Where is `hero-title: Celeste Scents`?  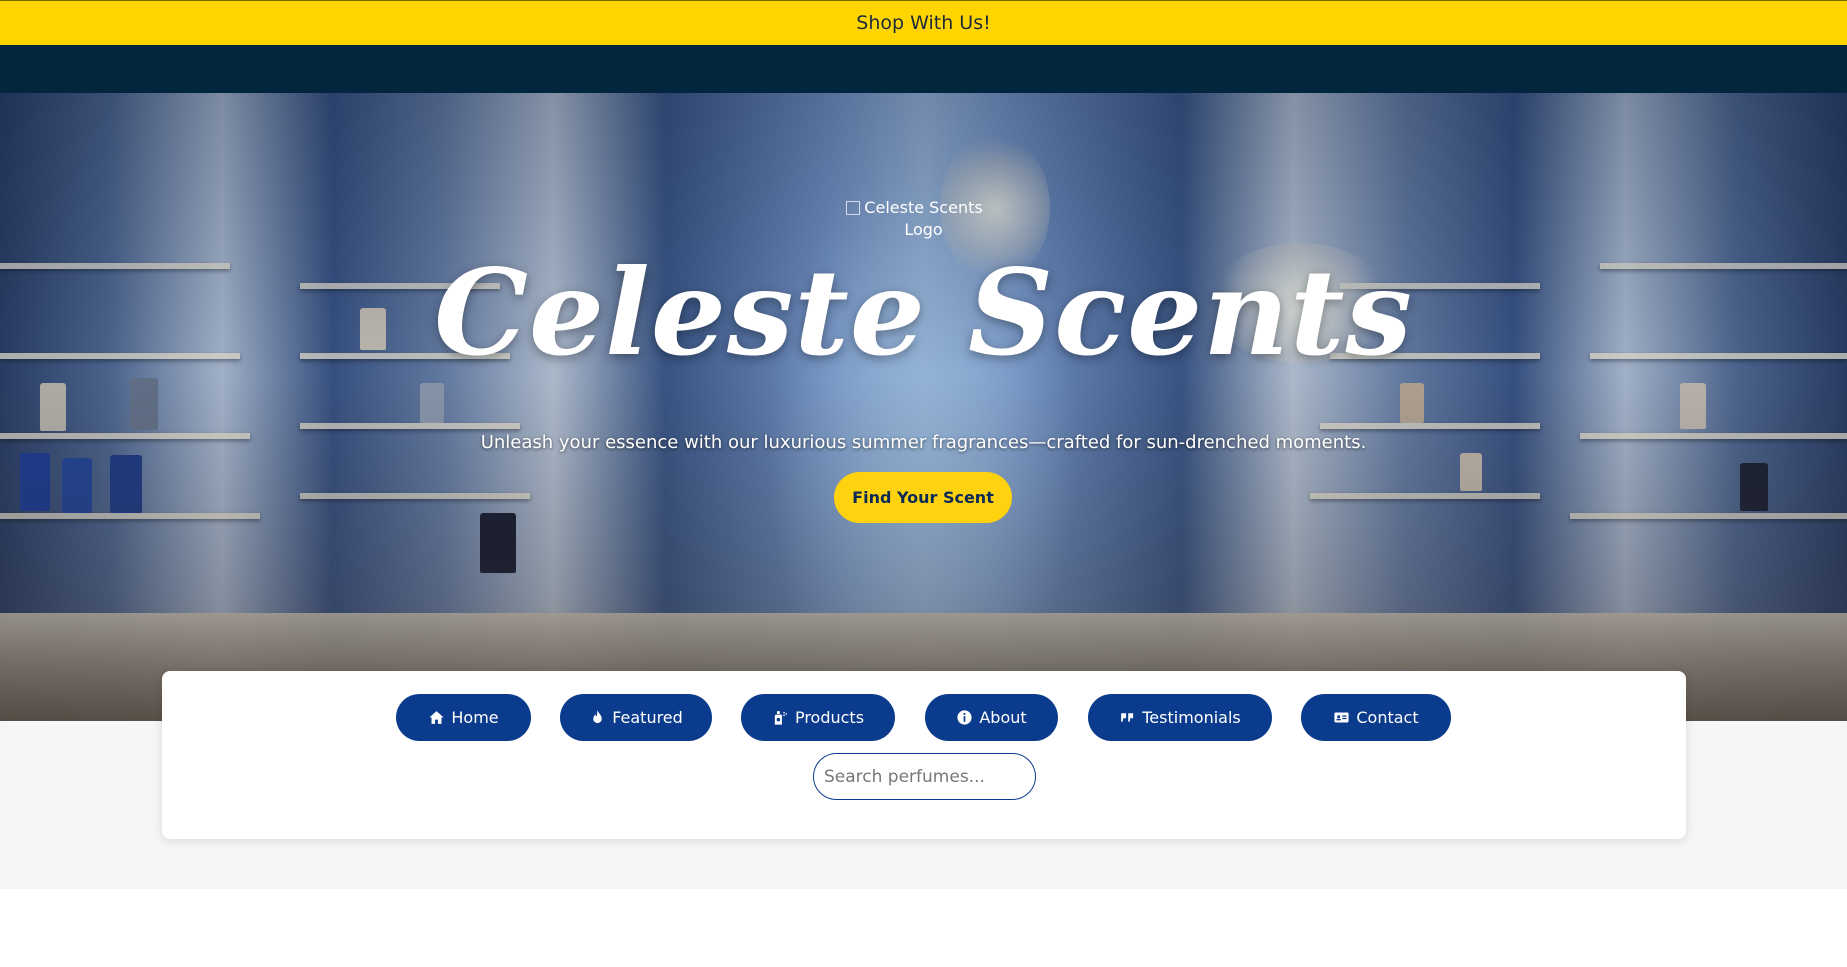
hero-title: Celeste Scents is located at coordinates (923, 312).